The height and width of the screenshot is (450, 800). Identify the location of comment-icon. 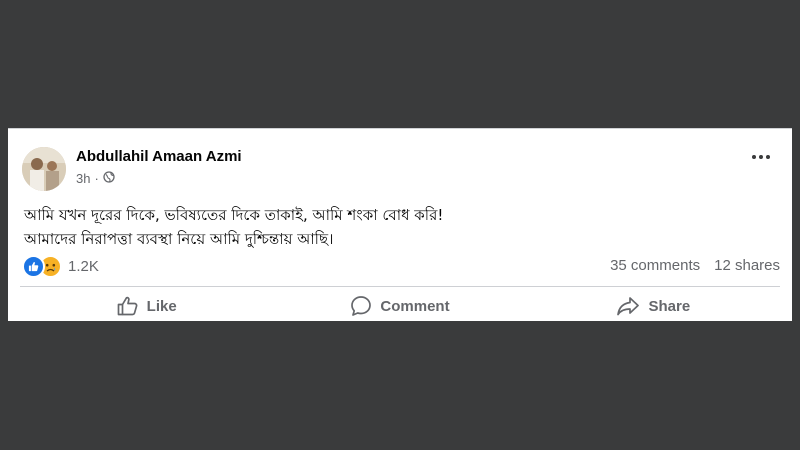
(361, 306).